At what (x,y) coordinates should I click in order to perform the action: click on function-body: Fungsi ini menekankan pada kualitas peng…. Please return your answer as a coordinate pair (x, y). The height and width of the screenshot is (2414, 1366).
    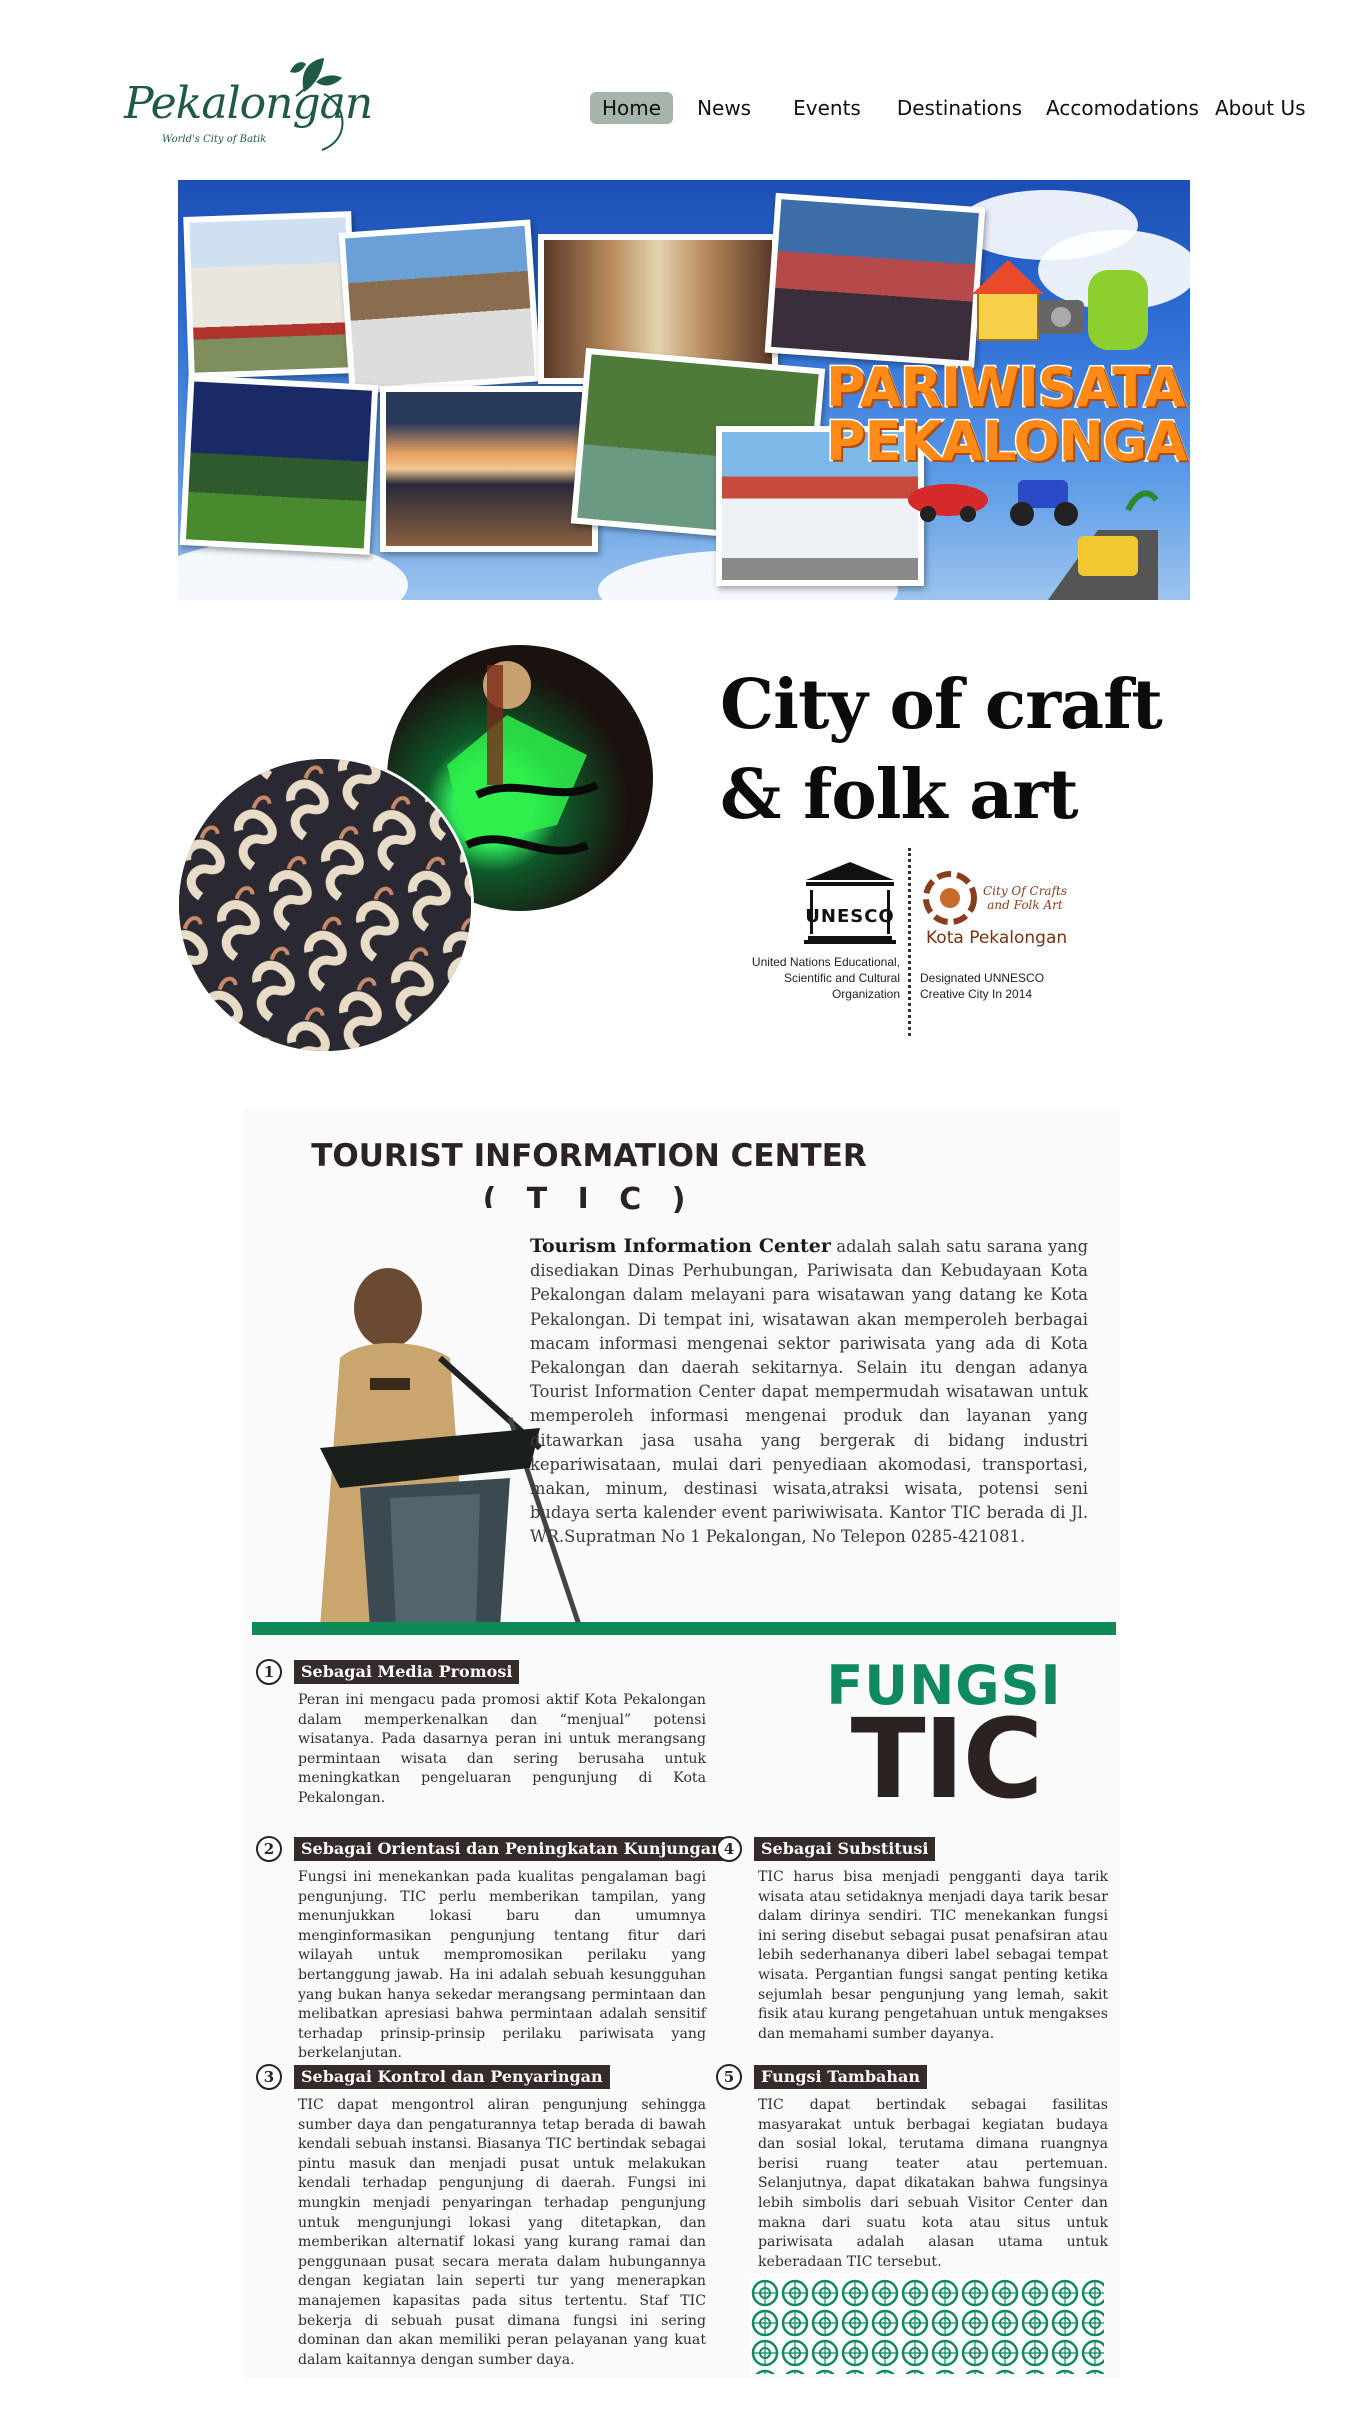
    Looking at the image, I should click on (502, 1965).